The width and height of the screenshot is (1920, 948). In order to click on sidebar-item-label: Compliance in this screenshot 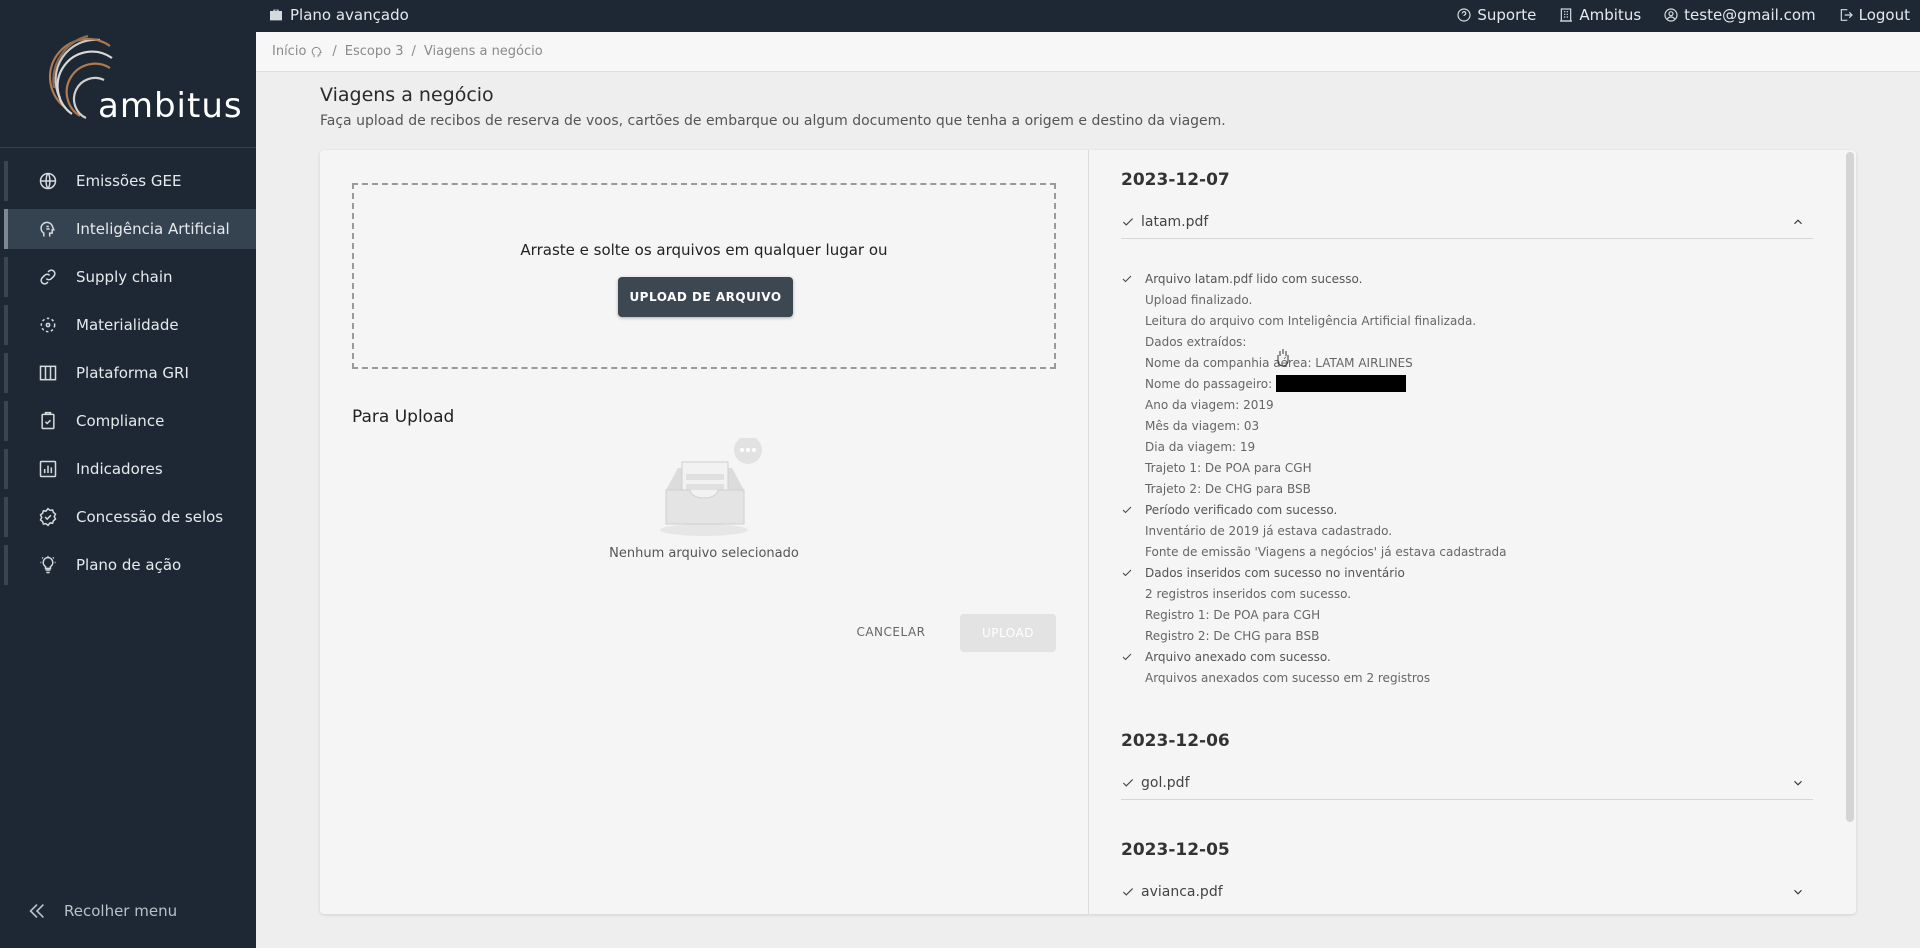, I will do `click(120, 421)`.